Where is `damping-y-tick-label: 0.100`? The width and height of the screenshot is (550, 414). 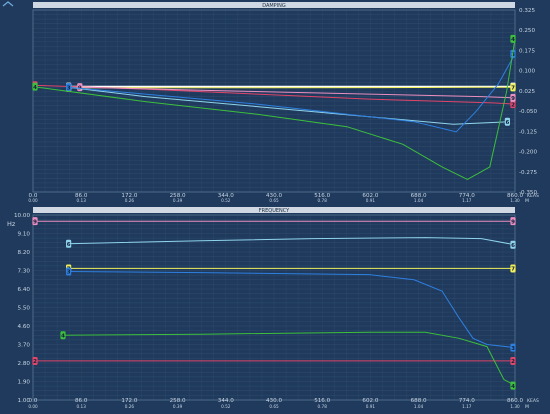
damping-y-tick-label: 0.100 is located at coordinates (527, 72).